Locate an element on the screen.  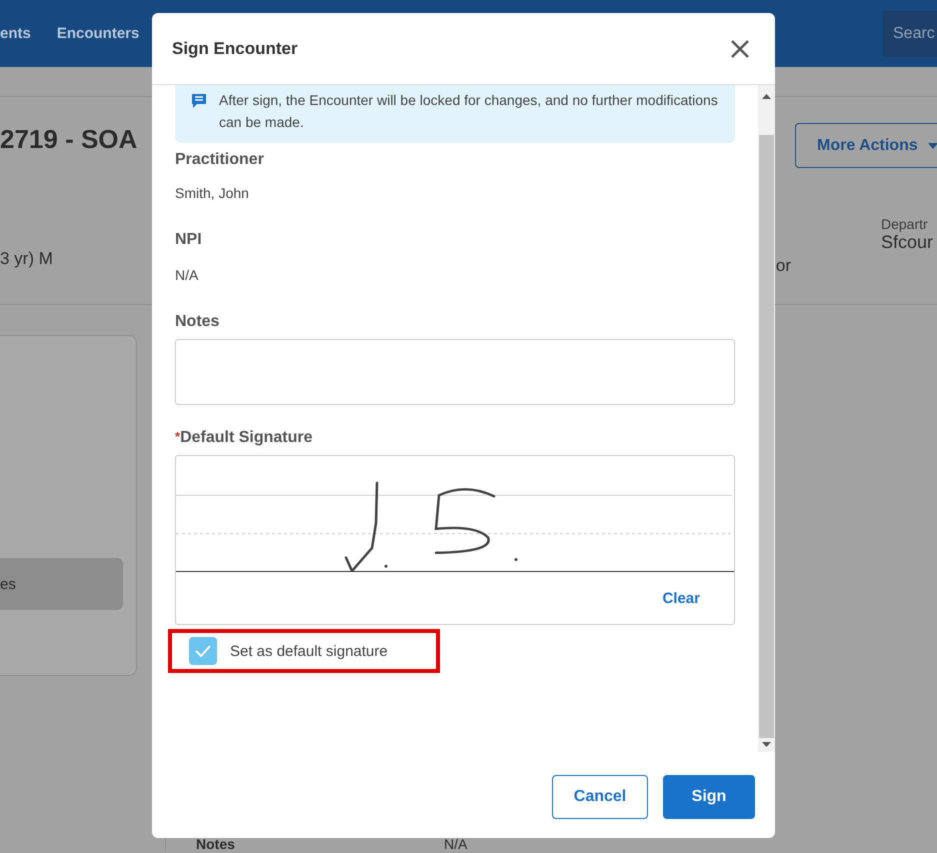
page-title: 2719 - SOA is located at coordinates (69, 139).